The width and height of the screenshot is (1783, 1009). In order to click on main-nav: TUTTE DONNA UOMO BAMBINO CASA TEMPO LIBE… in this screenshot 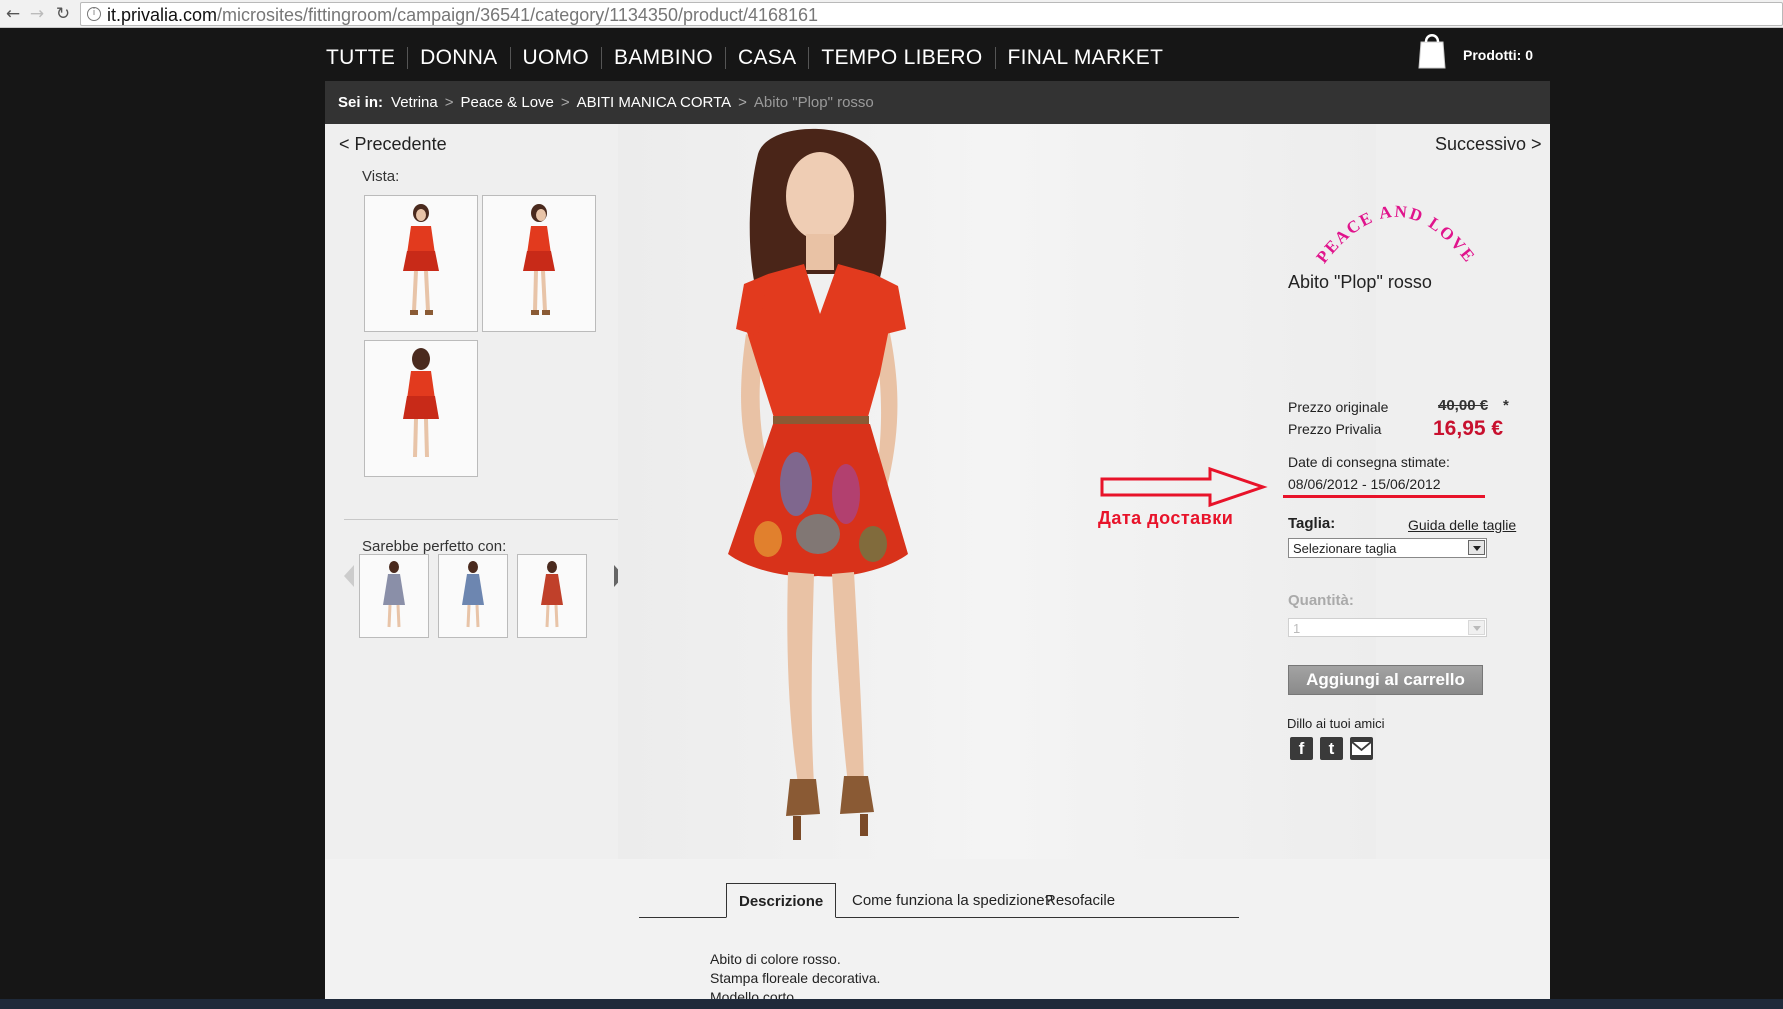, I will do `click(750, 58)`.